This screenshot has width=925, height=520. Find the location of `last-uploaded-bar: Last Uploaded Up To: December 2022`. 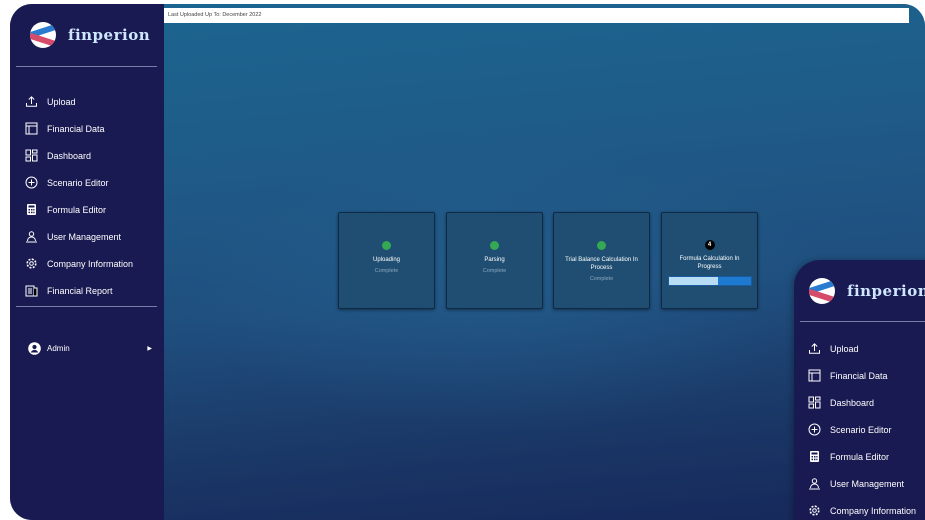

last-uploaded-bar: Last Uploaded Up To: December 2022 is located at coordinates (536, 15).